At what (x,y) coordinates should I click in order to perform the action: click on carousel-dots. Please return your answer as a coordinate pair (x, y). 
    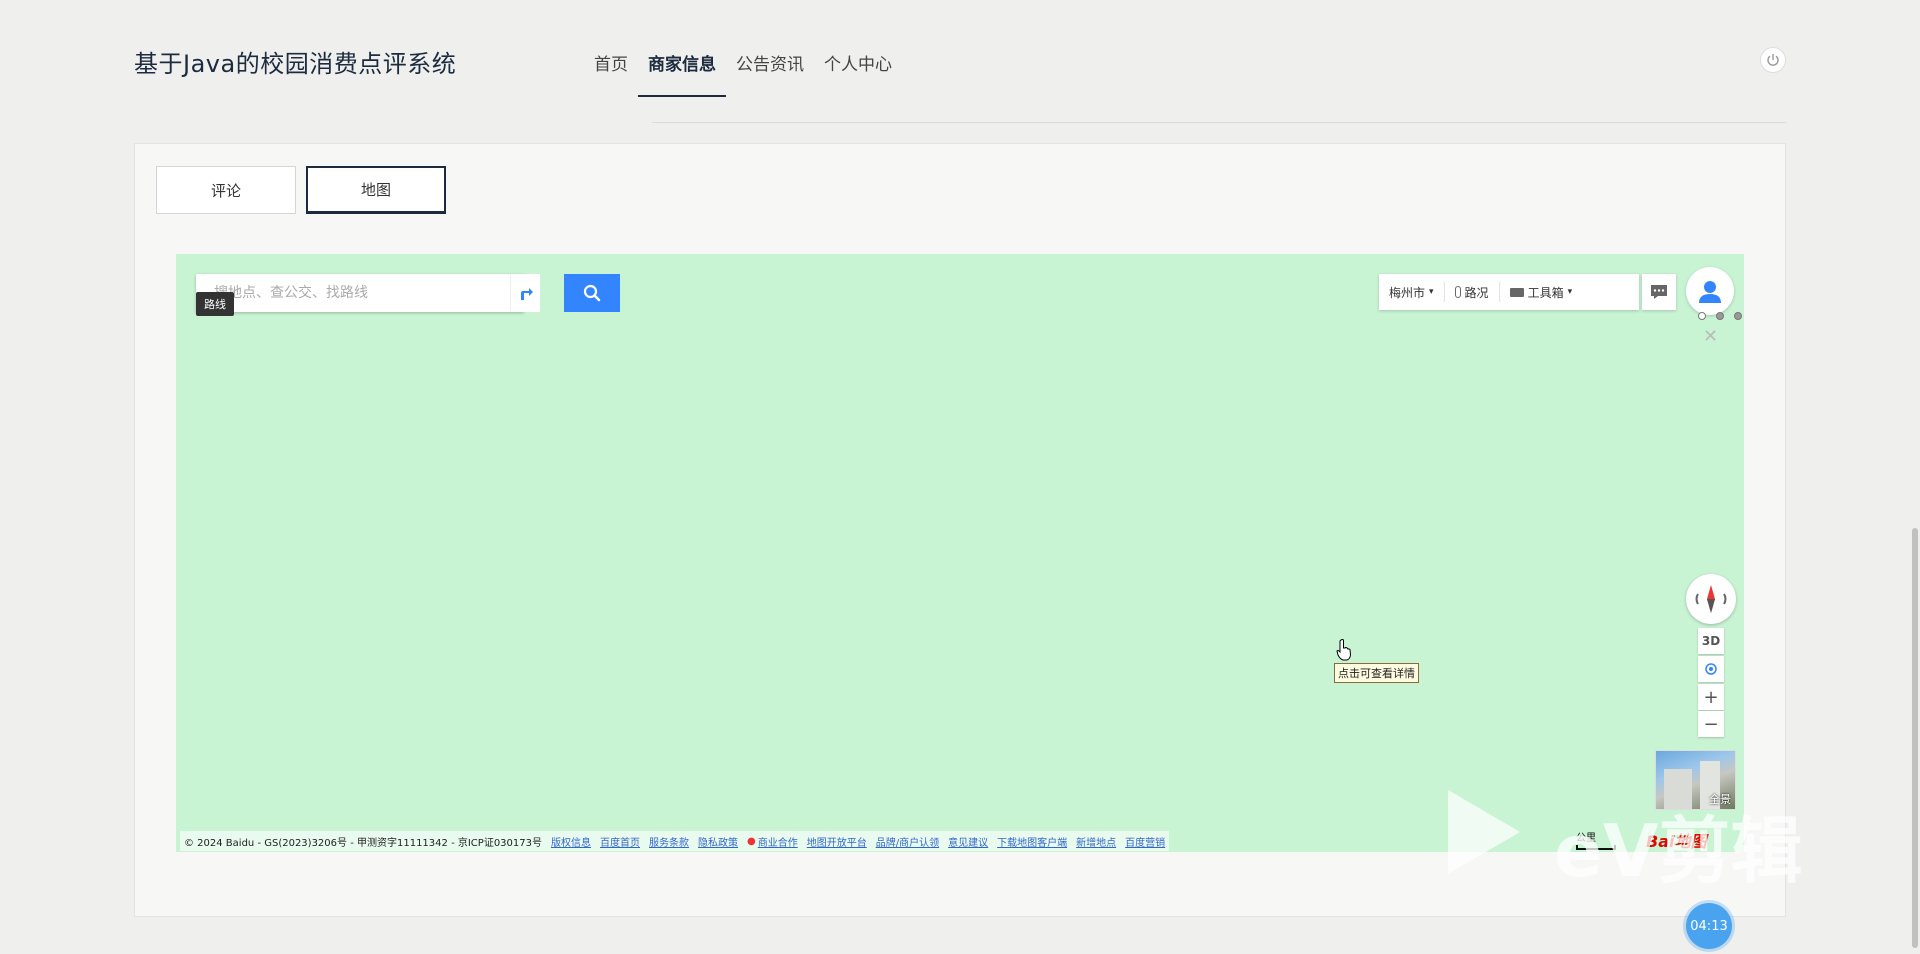
    Looking at the image, I should click on (1720, 316).